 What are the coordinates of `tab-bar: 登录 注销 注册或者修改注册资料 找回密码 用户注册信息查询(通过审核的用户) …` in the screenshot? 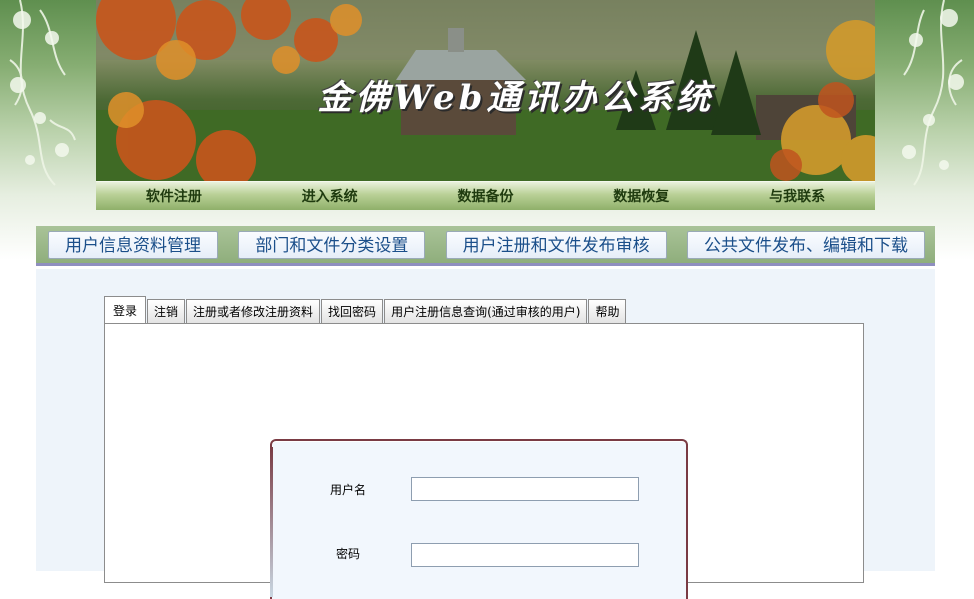 It's located at (365, 310).